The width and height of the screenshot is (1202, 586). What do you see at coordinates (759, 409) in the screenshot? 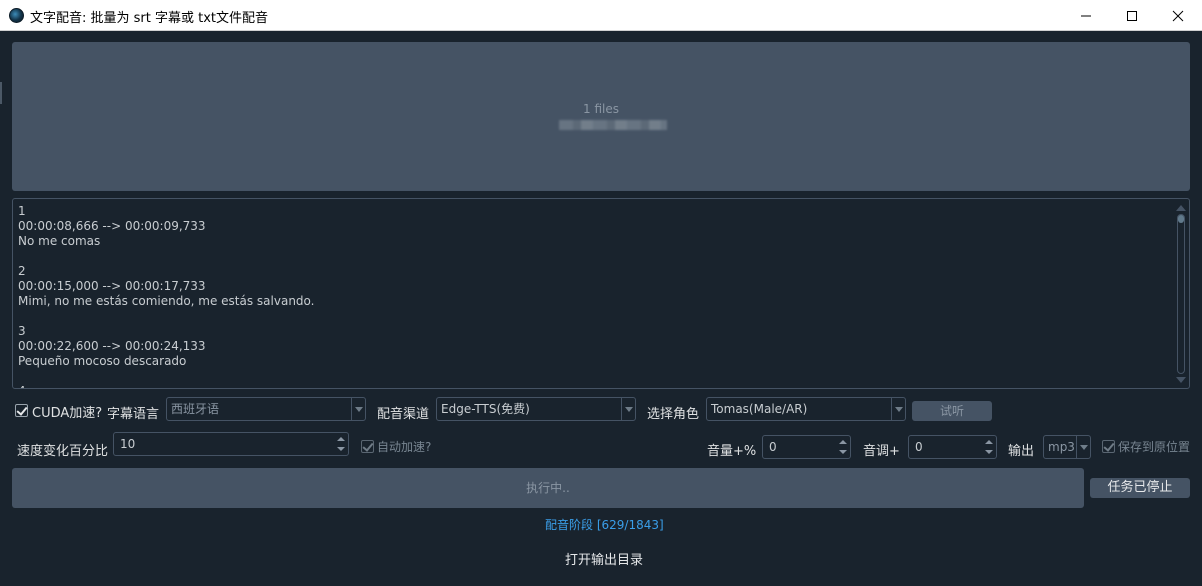
I see `voice-role-value: Tomas(Male/AR)` at bounding box center [759, 409].